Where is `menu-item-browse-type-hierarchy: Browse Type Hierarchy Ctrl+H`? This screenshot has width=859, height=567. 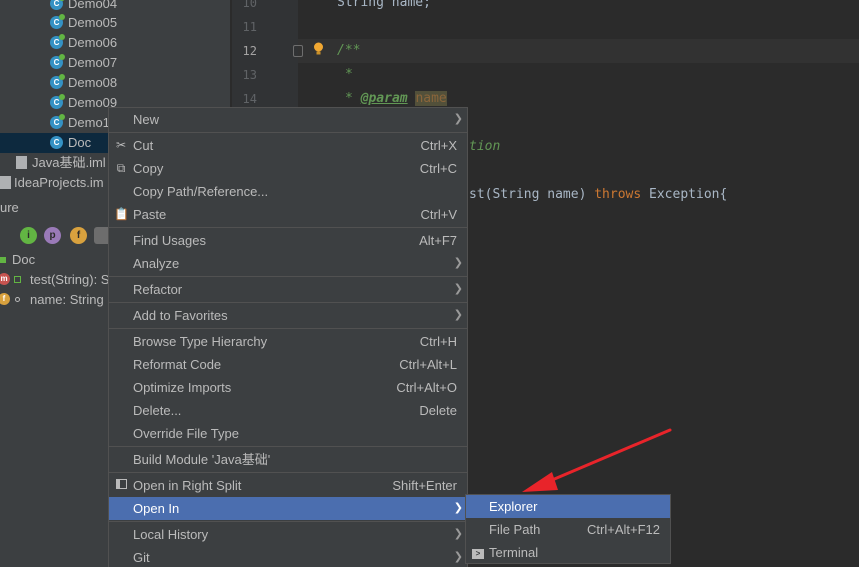
menu-item-browse-type-hierarchy: Browse Type Hierarchy Ctrl+H is located at coordinates (288, 341).